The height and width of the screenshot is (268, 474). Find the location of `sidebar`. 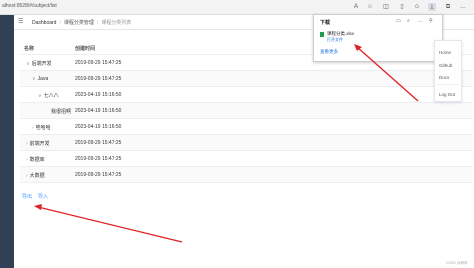

sidebar is located at coordinates (7, 141).